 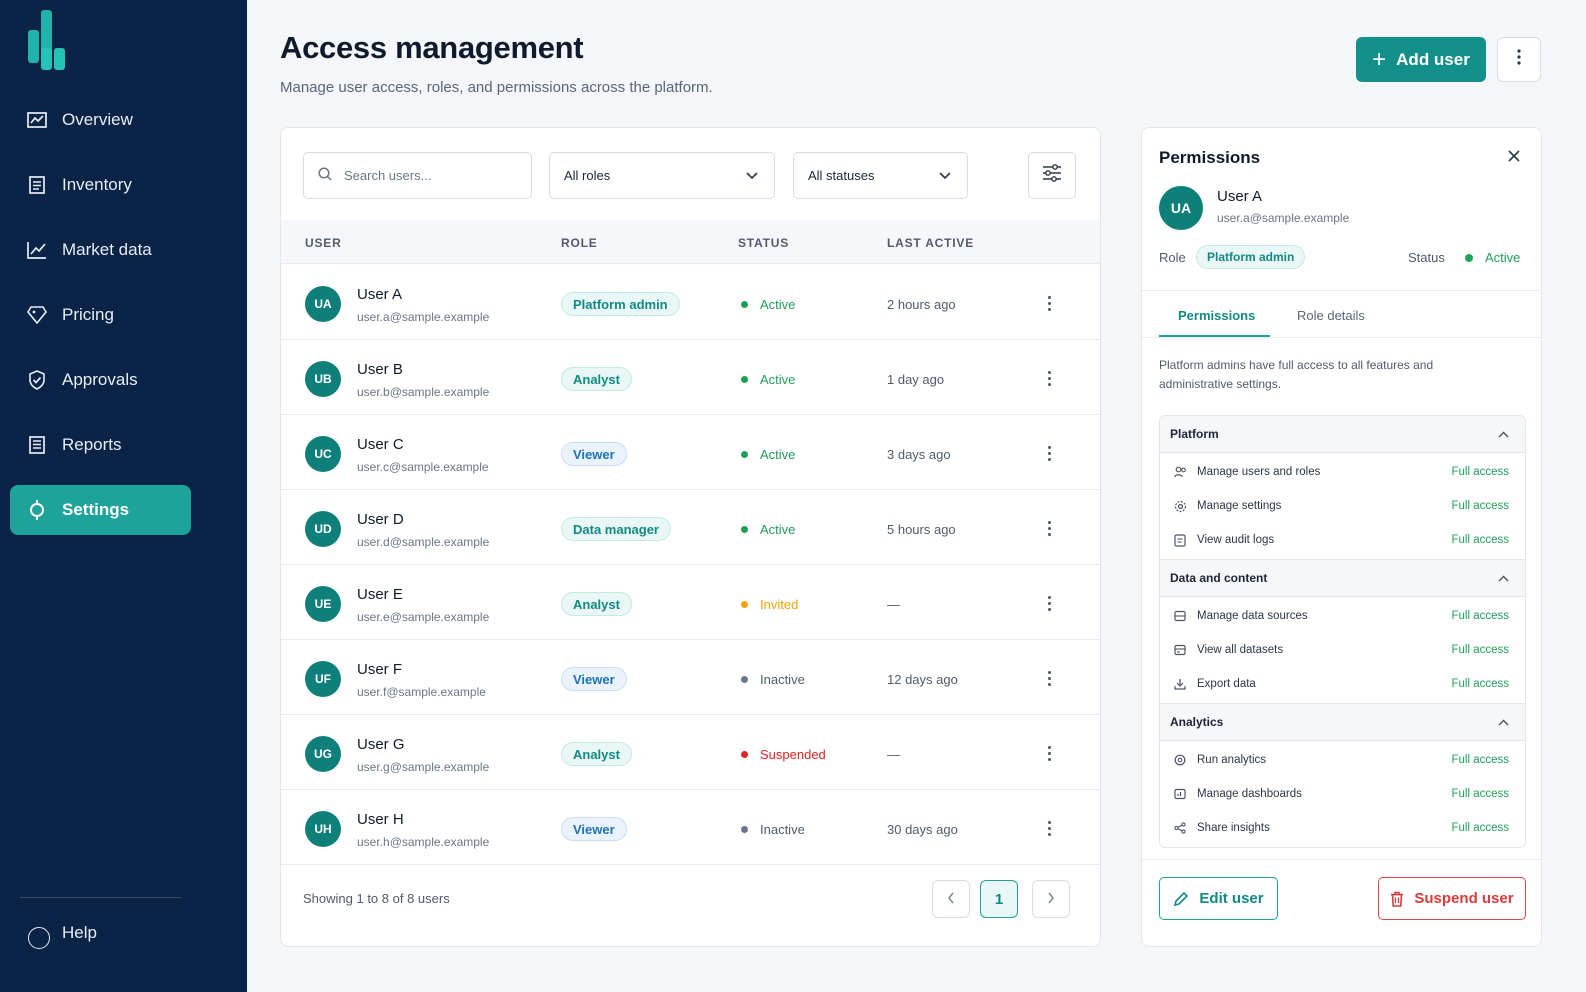 What do you see at coordinates (323, 243) in the screenshot?
I see `column-header-user: USER` at bounding box center [323, 243].